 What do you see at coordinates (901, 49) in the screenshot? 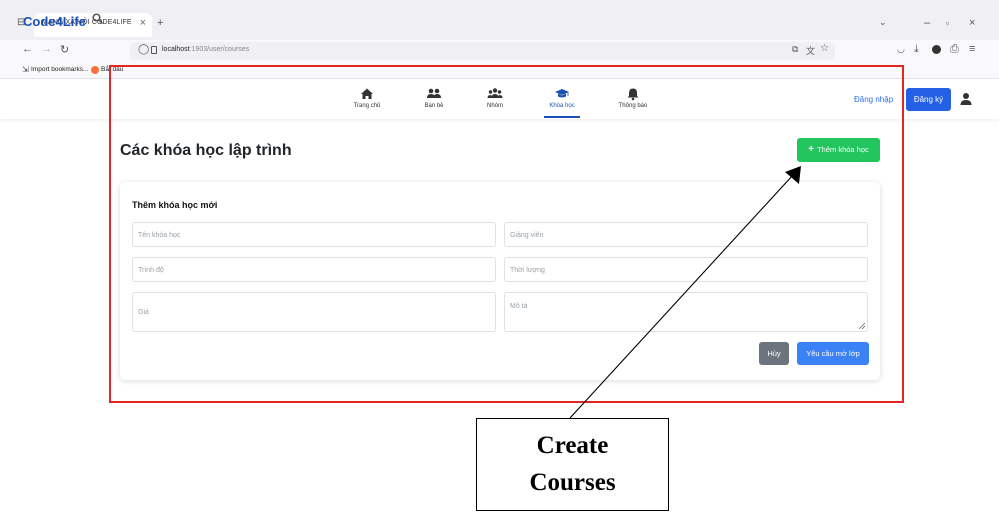
I see `pocket-icon: ◡` at bounding box center [901, 49].